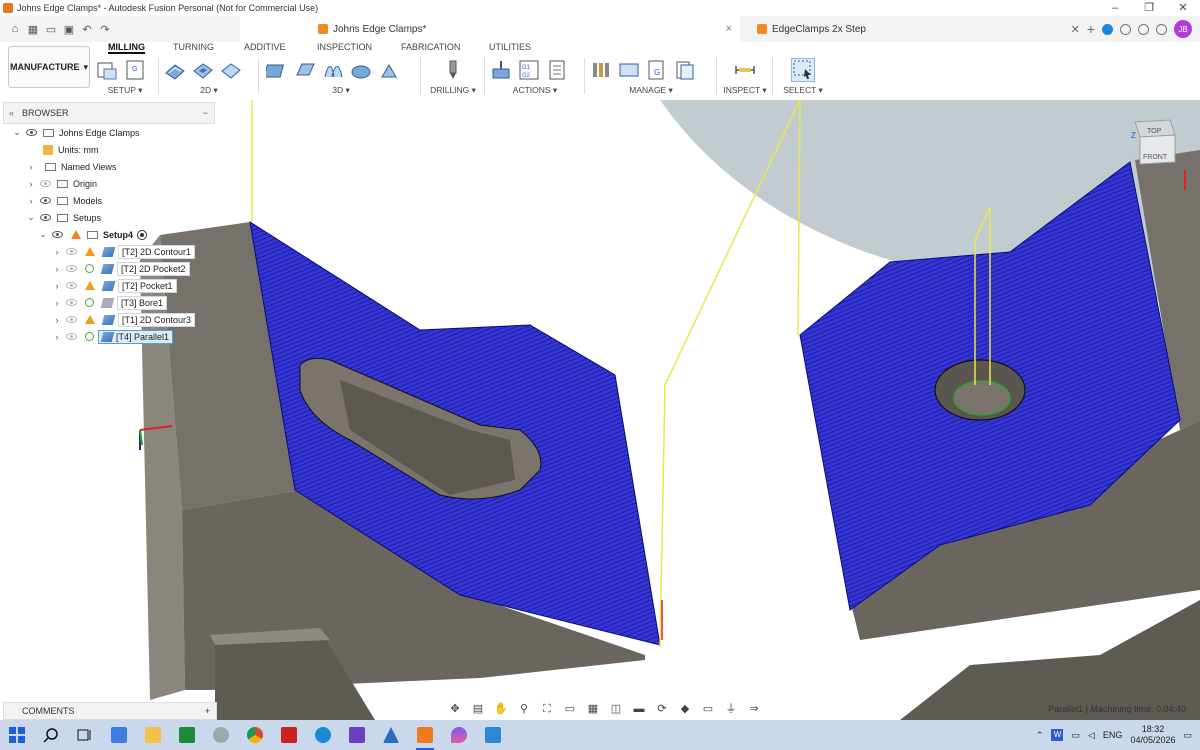 Image resolution: width=1200 pixels, height=750 pixels. What do you see at coordinates (17, 735) in the screenshot?
I see `start-button` at bounding box center [17, 735].